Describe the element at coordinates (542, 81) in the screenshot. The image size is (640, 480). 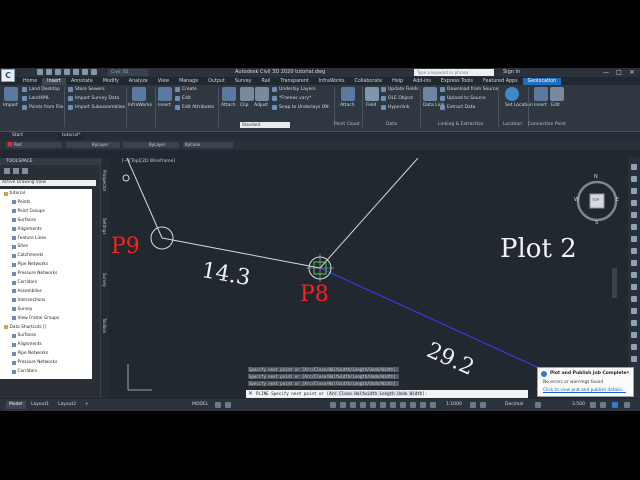
I see `tab-geolocation: Geolocation` at that location.